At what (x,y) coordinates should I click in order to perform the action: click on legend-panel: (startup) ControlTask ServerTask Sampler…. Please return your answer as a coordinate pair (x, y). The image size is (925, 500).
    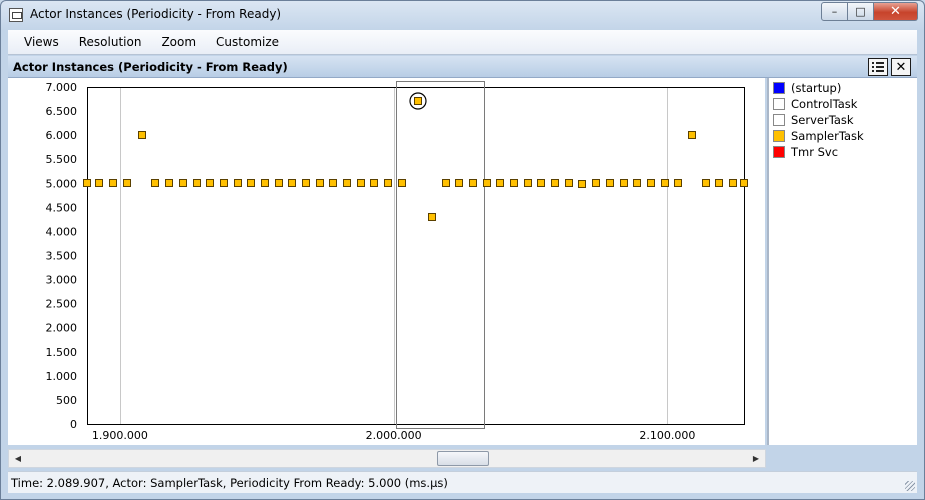
    Looking at the image, I should click on (842, 261).